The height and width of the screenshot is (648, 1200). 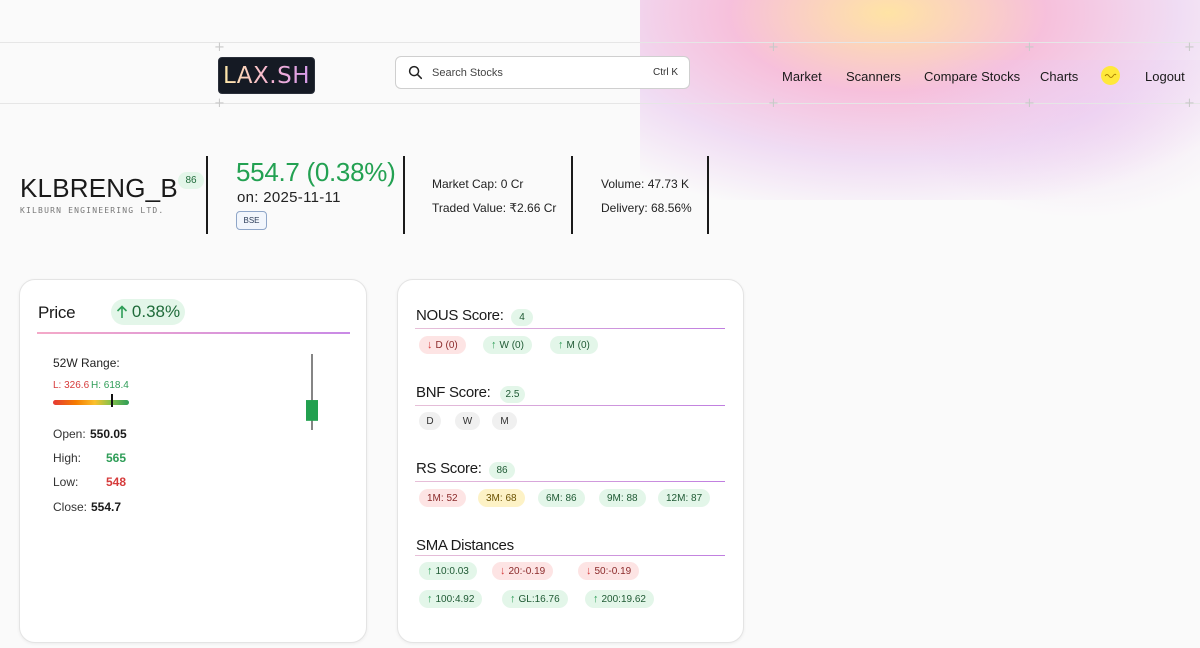 I want to click on nav-logout: Logout, so click(x=1165, y=76).